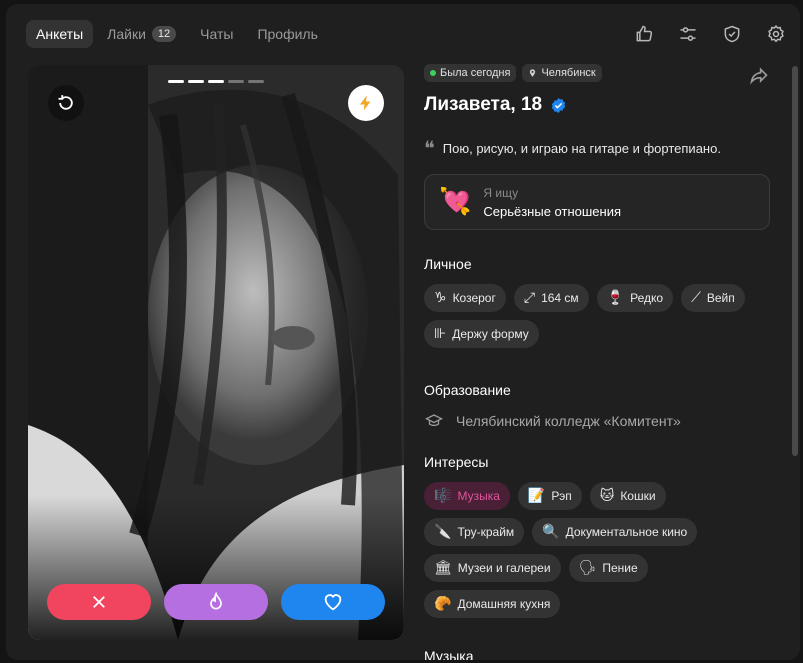  I want to click on location-pin-icon, so click(533, 73).